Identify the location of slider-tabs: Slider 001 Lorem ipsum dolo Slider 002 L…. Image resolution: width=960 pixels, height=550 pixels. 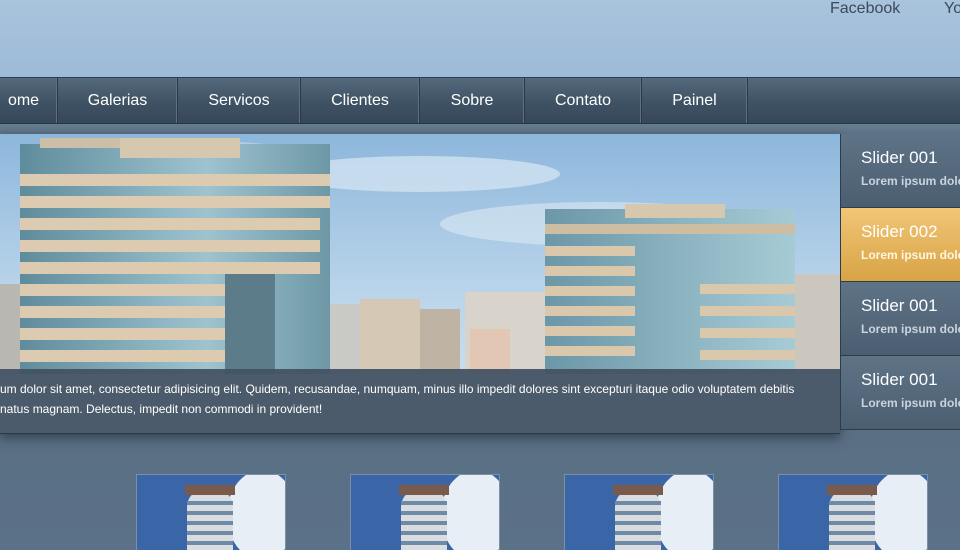
(900, 284).